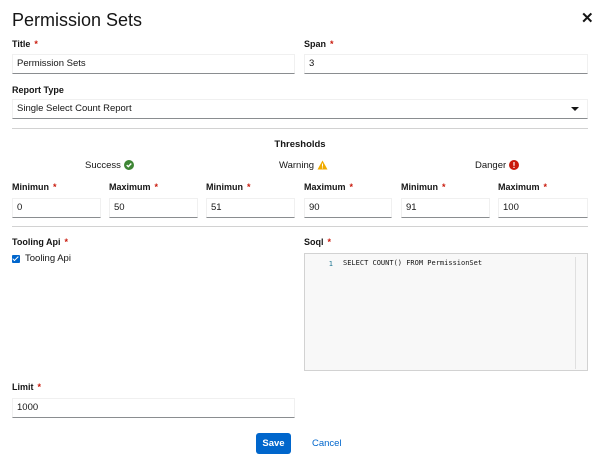 The height and width of the screenshot is (454, 600). Describe the element at coordinates (300, 109) in the screenshot. I see `report-type-select: Single Select Count Report` at that location.